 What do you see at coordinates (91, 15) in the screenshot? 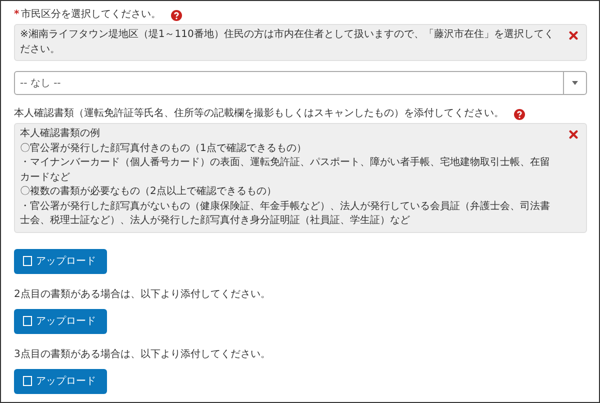
I see `field-label: 市民区分を選択してください。` at bounding box center [91, 15].